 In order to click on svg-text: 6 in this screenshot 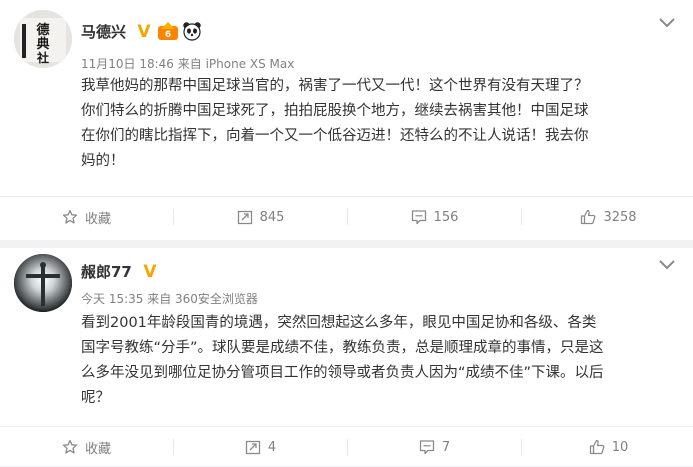, I will do `click(168, 35)`.